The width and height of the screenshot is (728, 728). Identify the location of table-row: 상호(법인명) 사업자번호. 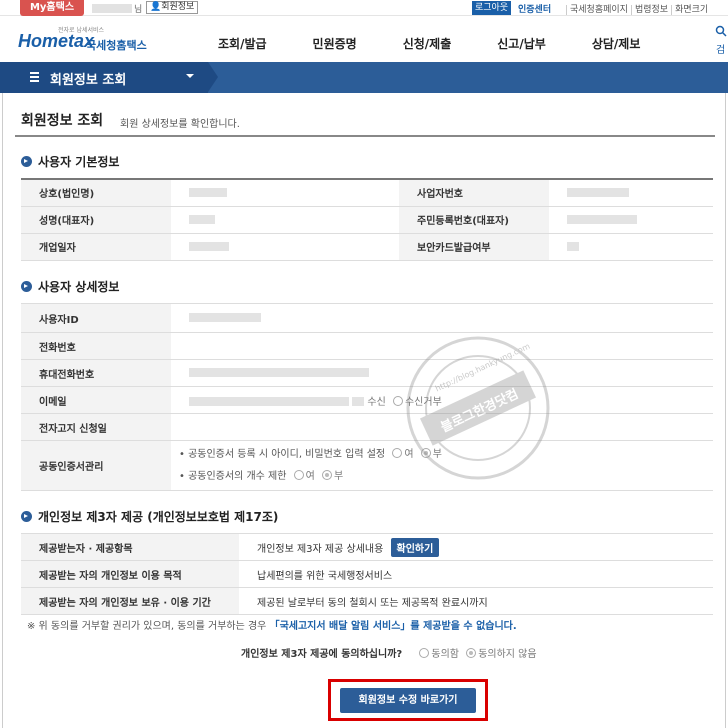
(367, 192).